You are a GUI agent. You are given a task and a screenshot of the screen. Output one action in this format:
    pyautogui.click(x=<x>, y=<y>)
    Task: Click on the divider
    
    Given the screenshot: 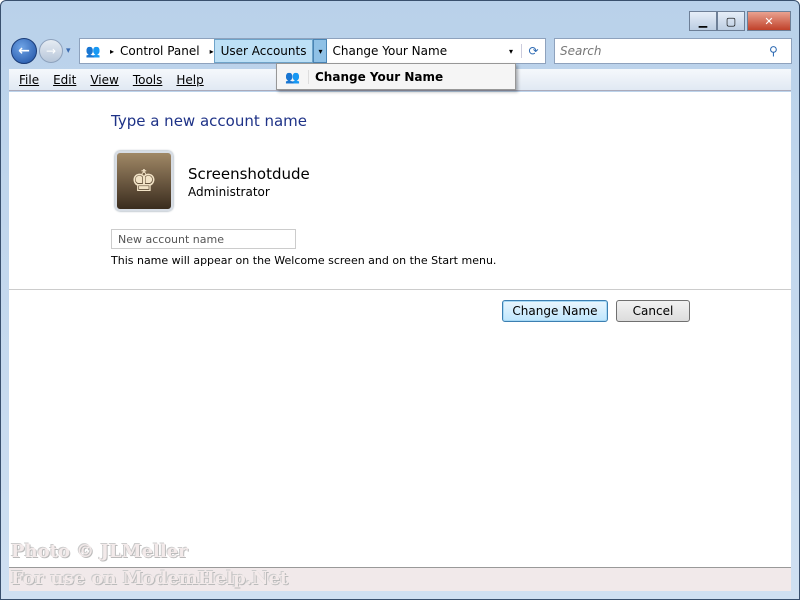 What is the action you would take?
    pyautogui.click(x=400, y=289)
    